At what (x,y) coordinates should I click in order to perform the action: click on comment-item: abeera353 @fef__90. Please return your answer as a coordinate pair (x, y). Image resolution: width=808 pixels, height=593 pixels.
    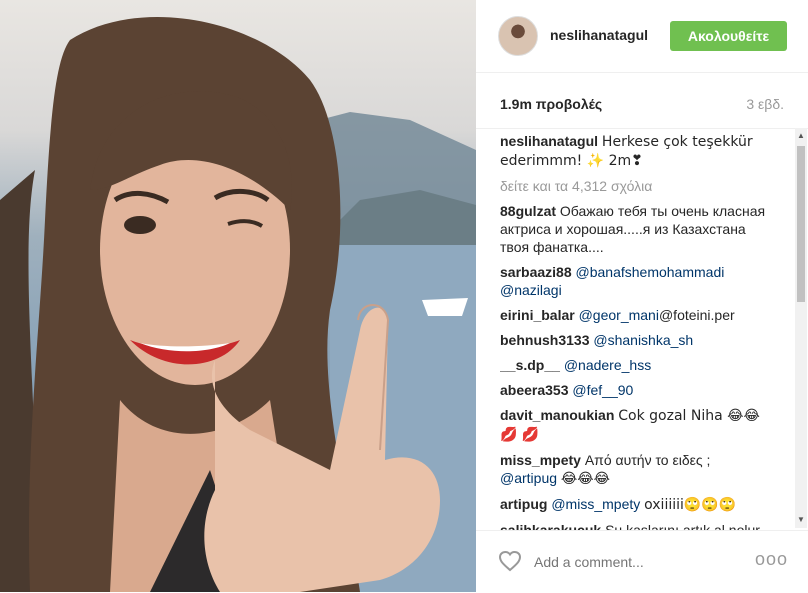
    Looking at the image, I should click on (634, 390).